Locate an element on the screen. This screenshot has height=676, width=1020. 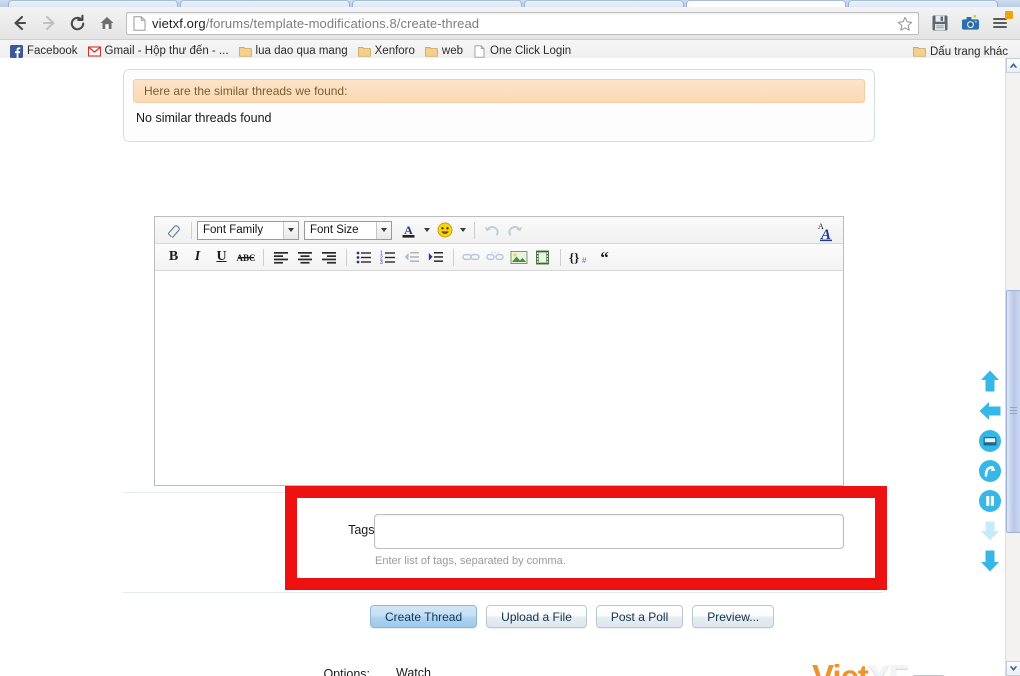
font-size-select: Font Size is located at coordinates (348, 230).